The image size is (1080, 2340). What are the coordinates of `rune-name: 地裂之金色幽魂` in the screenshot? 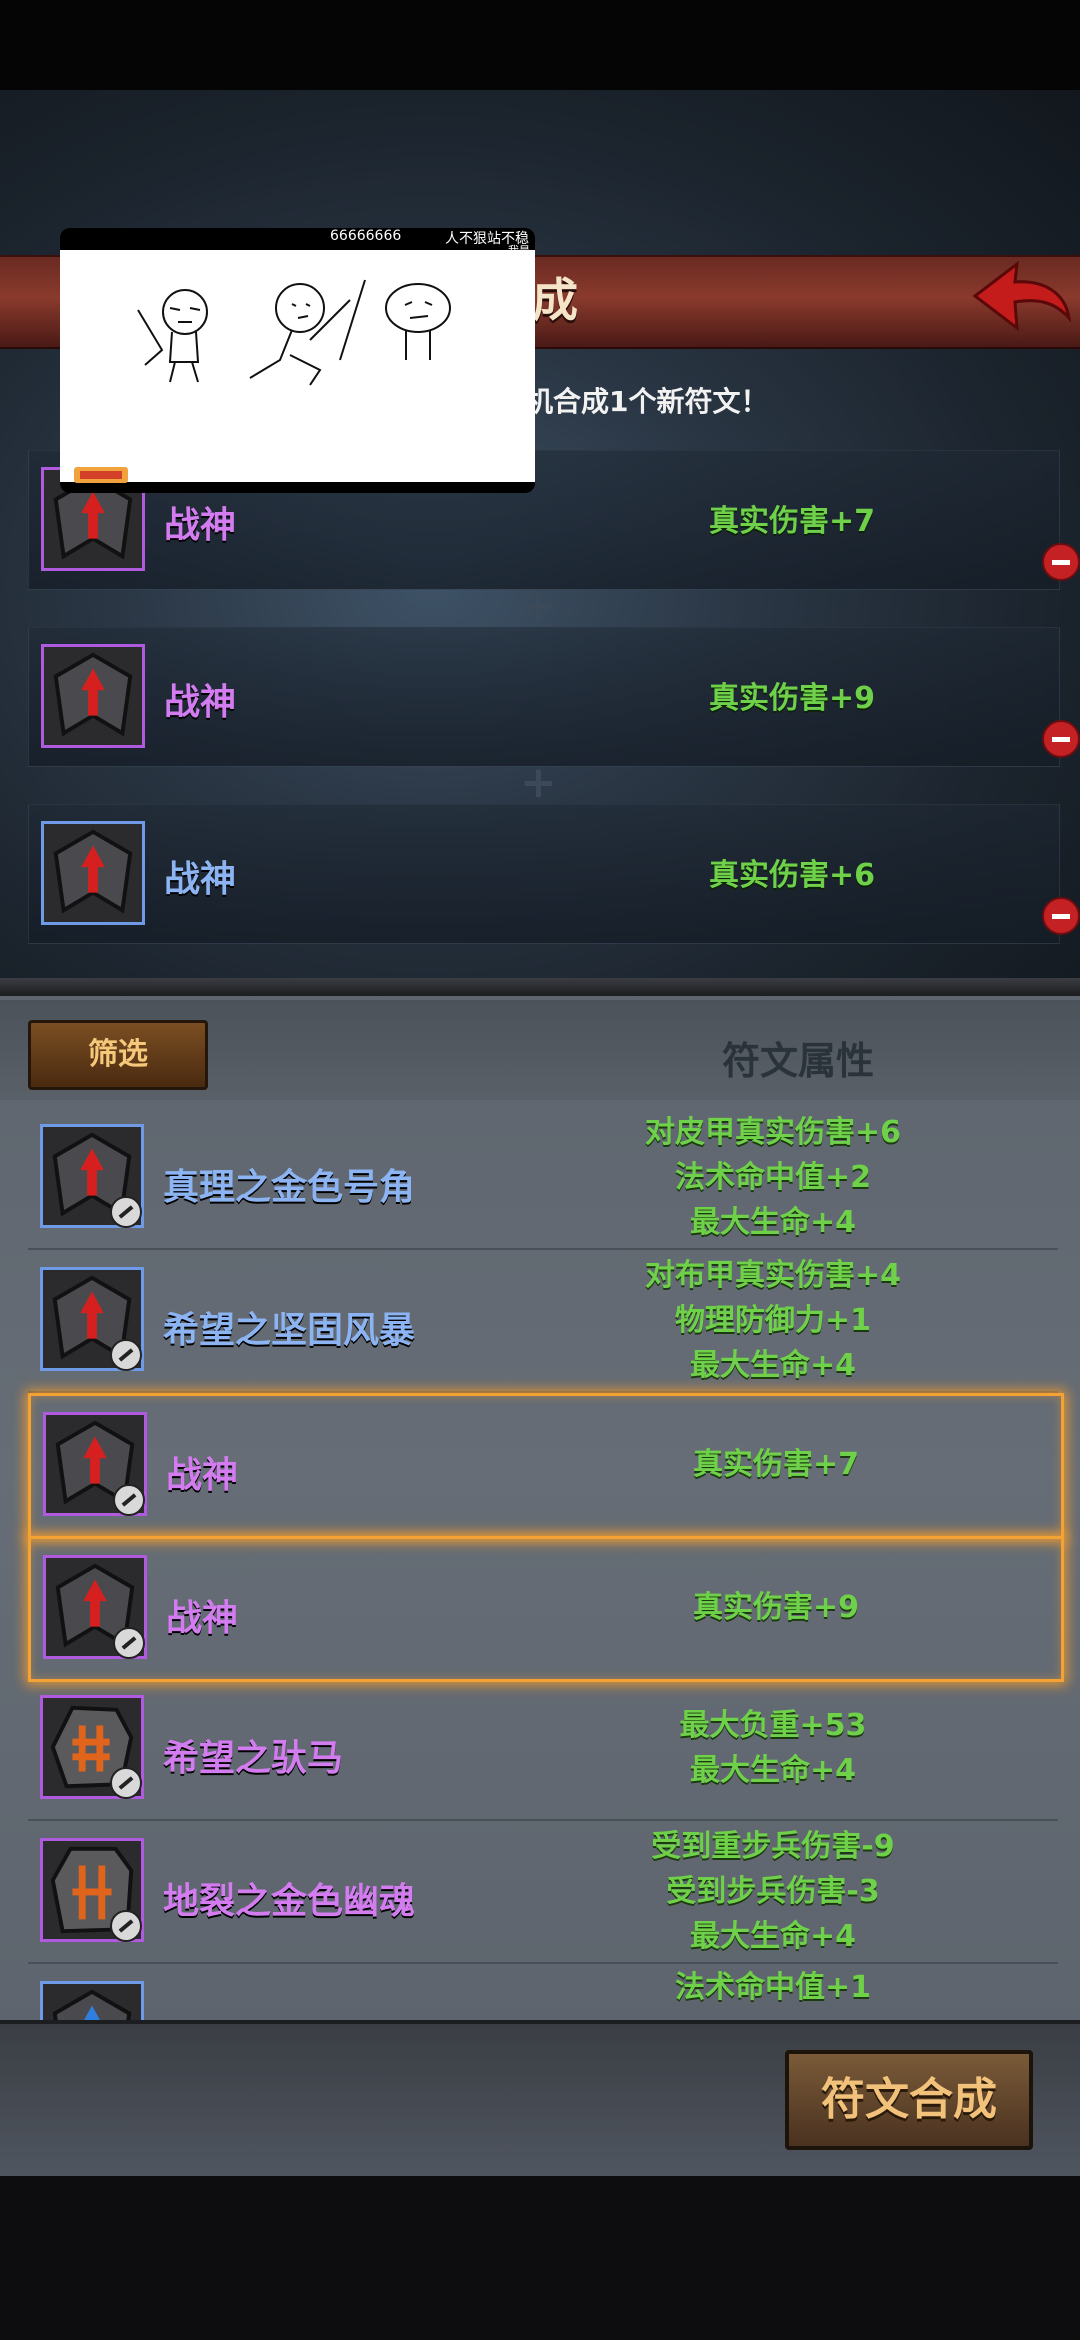 It's located at (289, 1901).